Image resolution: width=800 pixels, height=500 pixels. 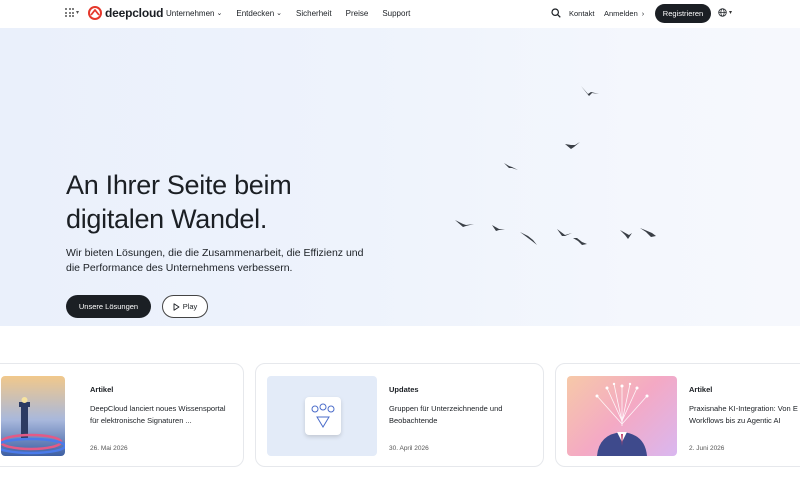 I want to click on card-title-line: DeepCloud lanciert noues Wissensportal, so click(x=158, y=408).